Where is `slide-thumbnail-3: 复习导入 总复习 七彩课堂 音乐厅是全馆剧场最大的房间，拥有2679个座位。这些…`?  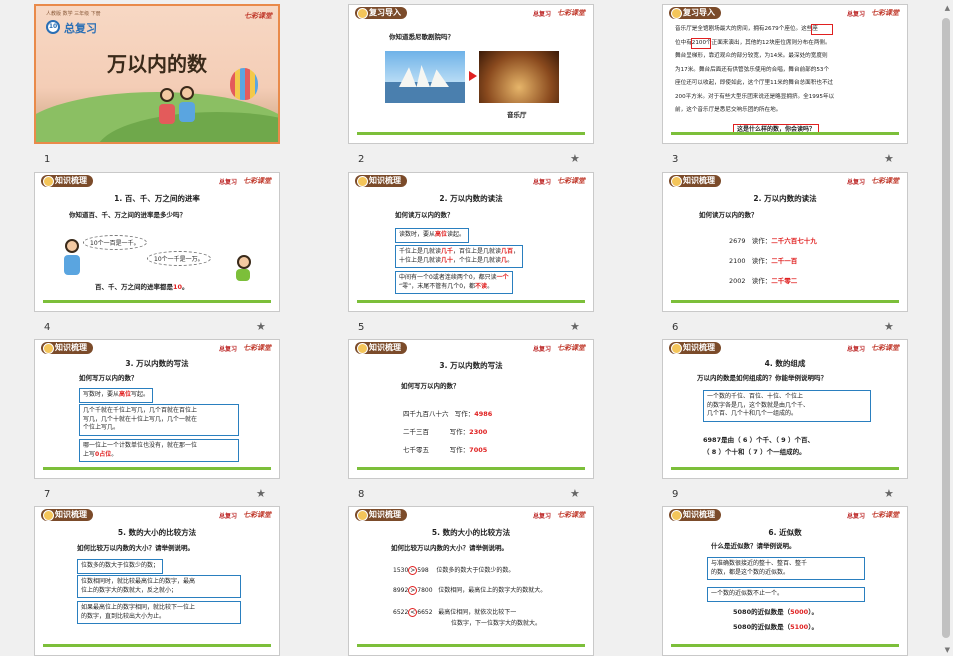
slide-thumbnail-3: 复习导入 总复习 七彩课堂 音乐厅是全馆剧场最大的房间，拥有2679个座位。这些… is located at coordinates (785, 74).